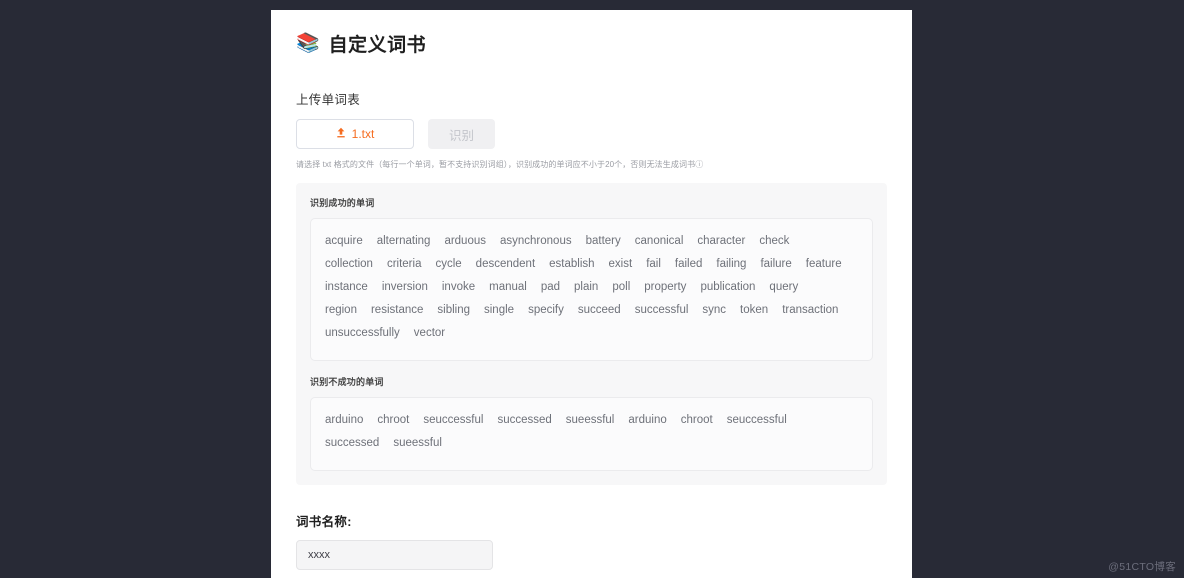 Image resolution: width=1184 pixels, height=578 pixels. I want to click on success-words-title: 识别成功的单词, so click(342, 203).